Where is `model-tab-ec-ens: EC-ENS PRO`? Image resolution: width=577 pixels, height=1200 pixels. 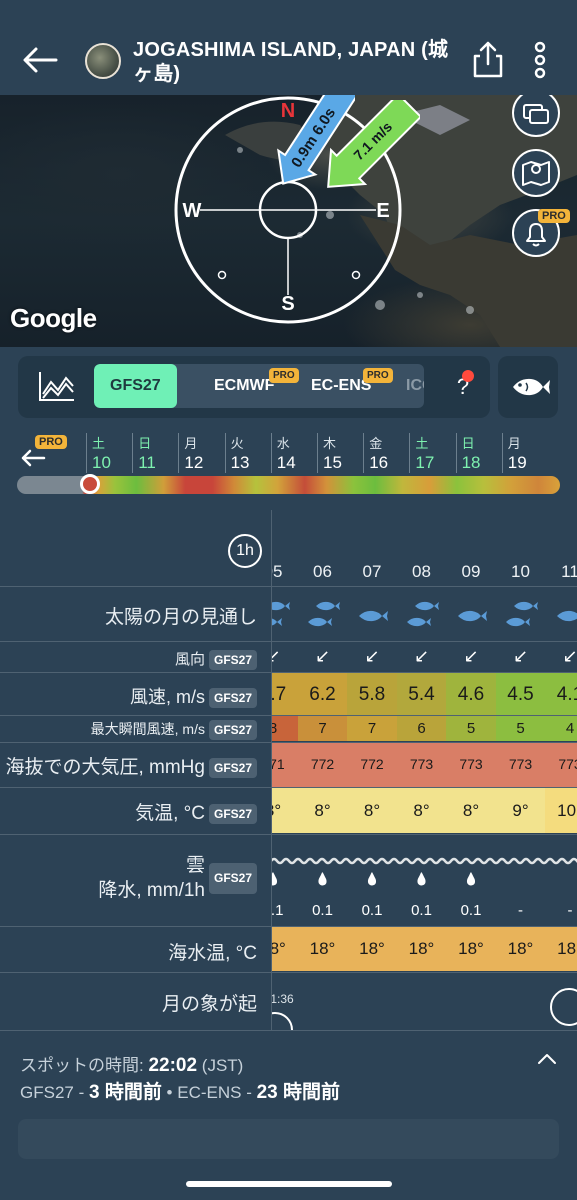
model-tab-ec-ens: EC-ENS PRO is located at coordinates (352, 386).